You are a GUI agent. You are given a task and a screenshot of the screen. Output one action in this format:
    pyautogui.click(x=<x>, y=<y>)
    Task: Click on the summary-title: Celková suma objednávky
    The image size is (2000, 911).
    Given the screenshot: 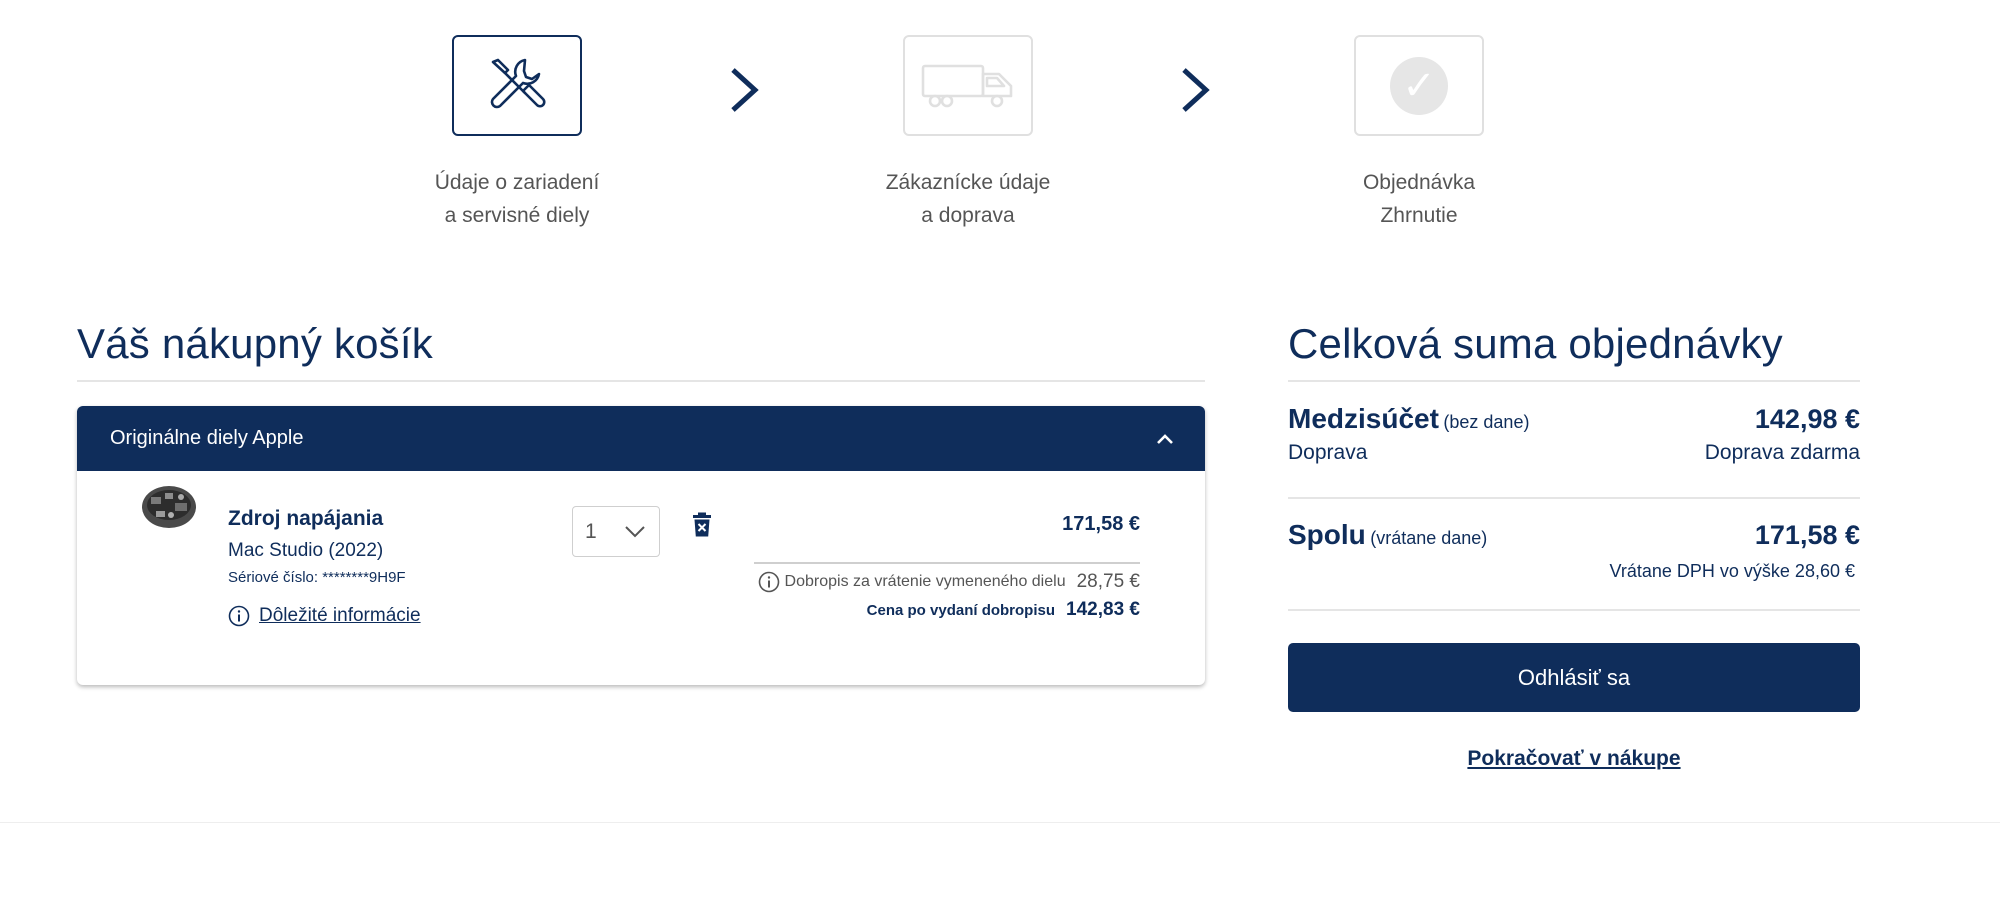 What is the action you would take?
    pyautogui.click(x=1535, y=343)
    